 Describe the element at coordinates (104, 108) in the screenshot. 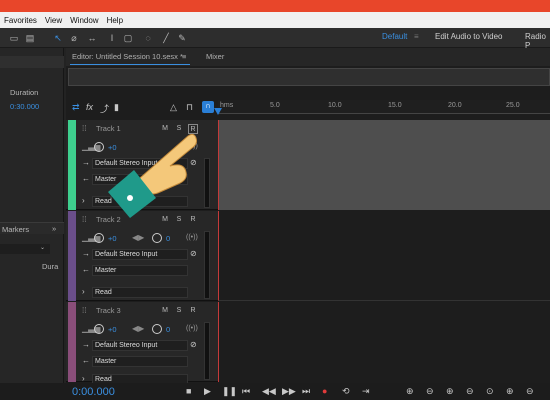

I see `sends-icon: ⤴` at that location.